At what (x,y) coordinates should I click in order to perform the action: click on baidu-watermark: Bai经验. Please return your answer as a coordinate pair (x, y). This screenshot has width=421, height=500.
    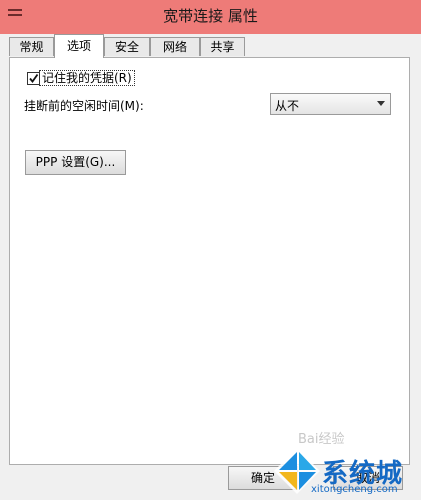
    Looking at the image, I should click on (321, 439).